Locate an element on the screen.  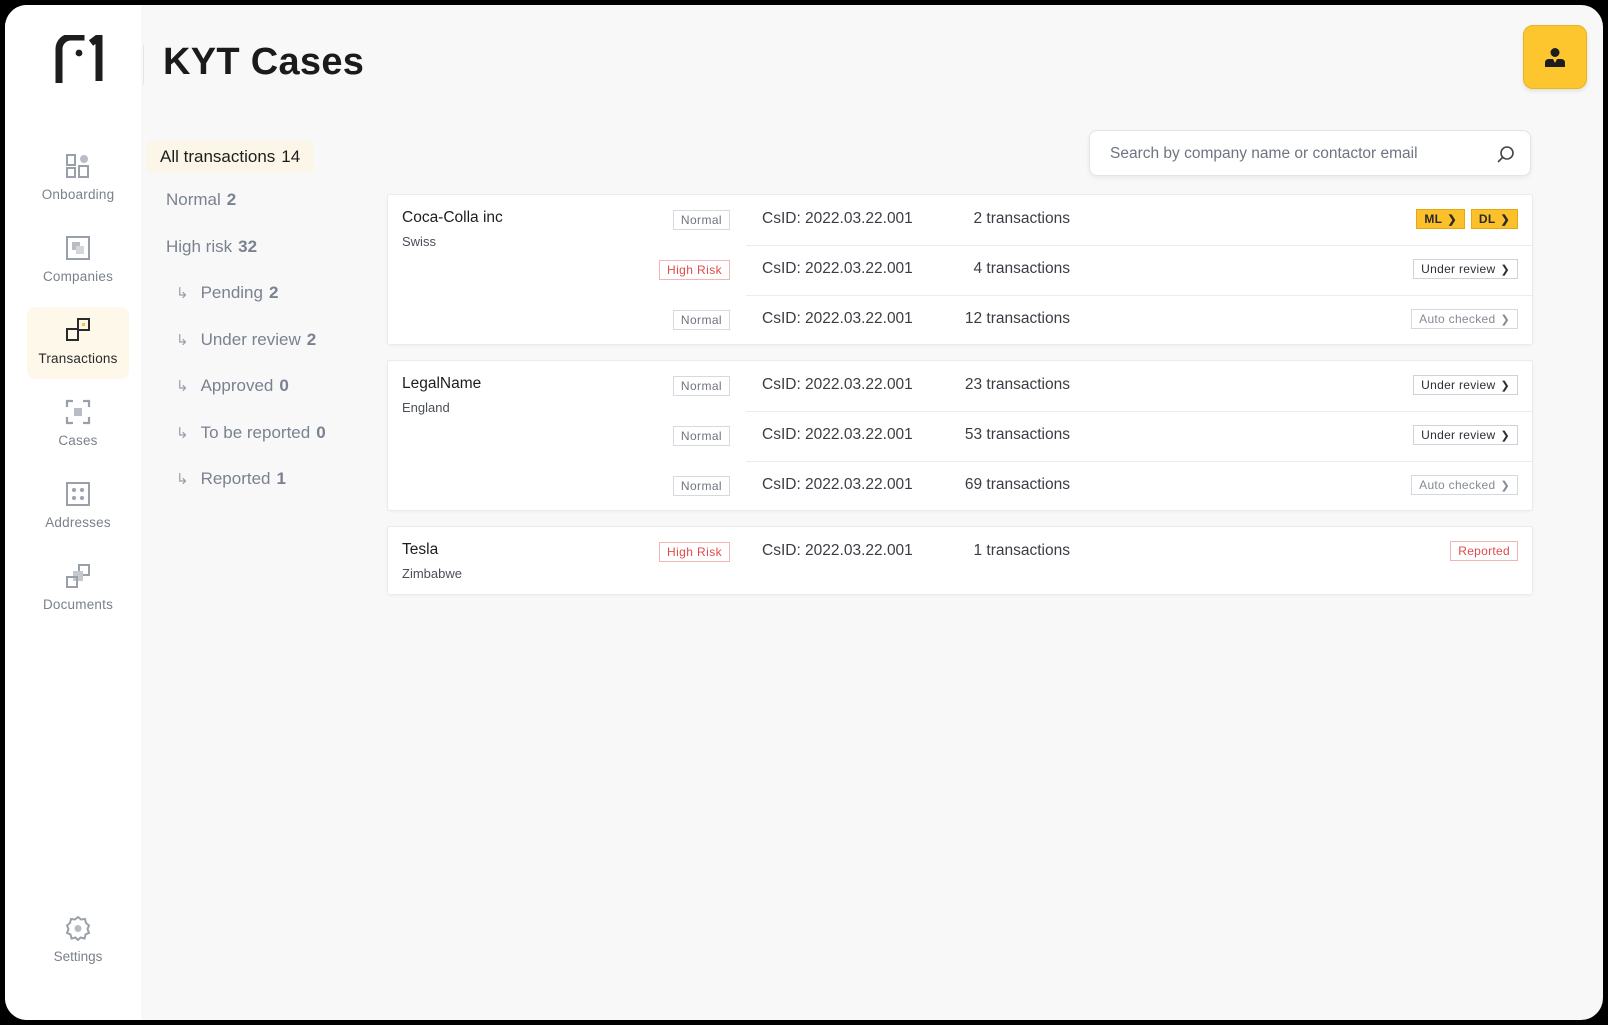
nav-settings-label: Settings is located at coordinates (78, 956).